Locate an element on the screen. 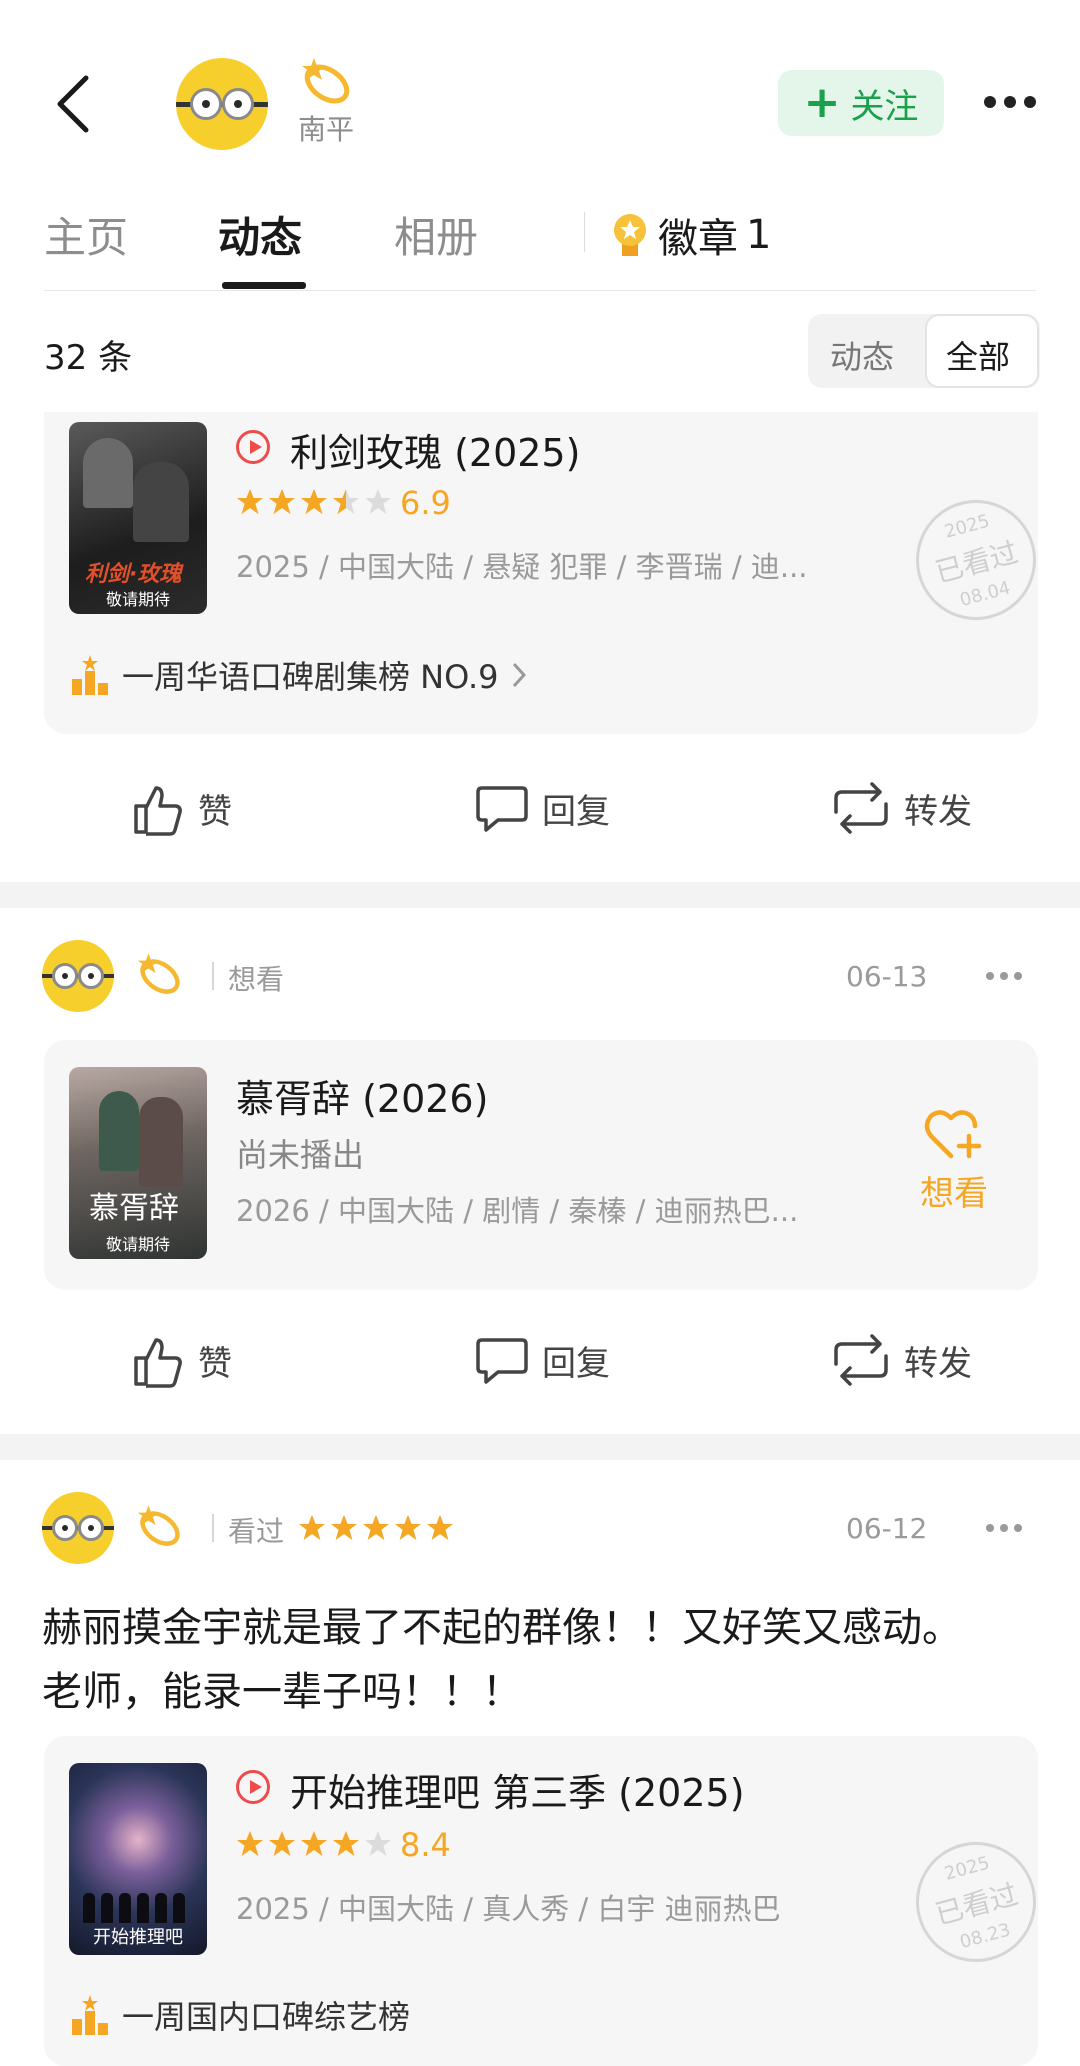 The image size is (1080, 2066). post-date: 06-12 is located at coordinates (887, 1528).